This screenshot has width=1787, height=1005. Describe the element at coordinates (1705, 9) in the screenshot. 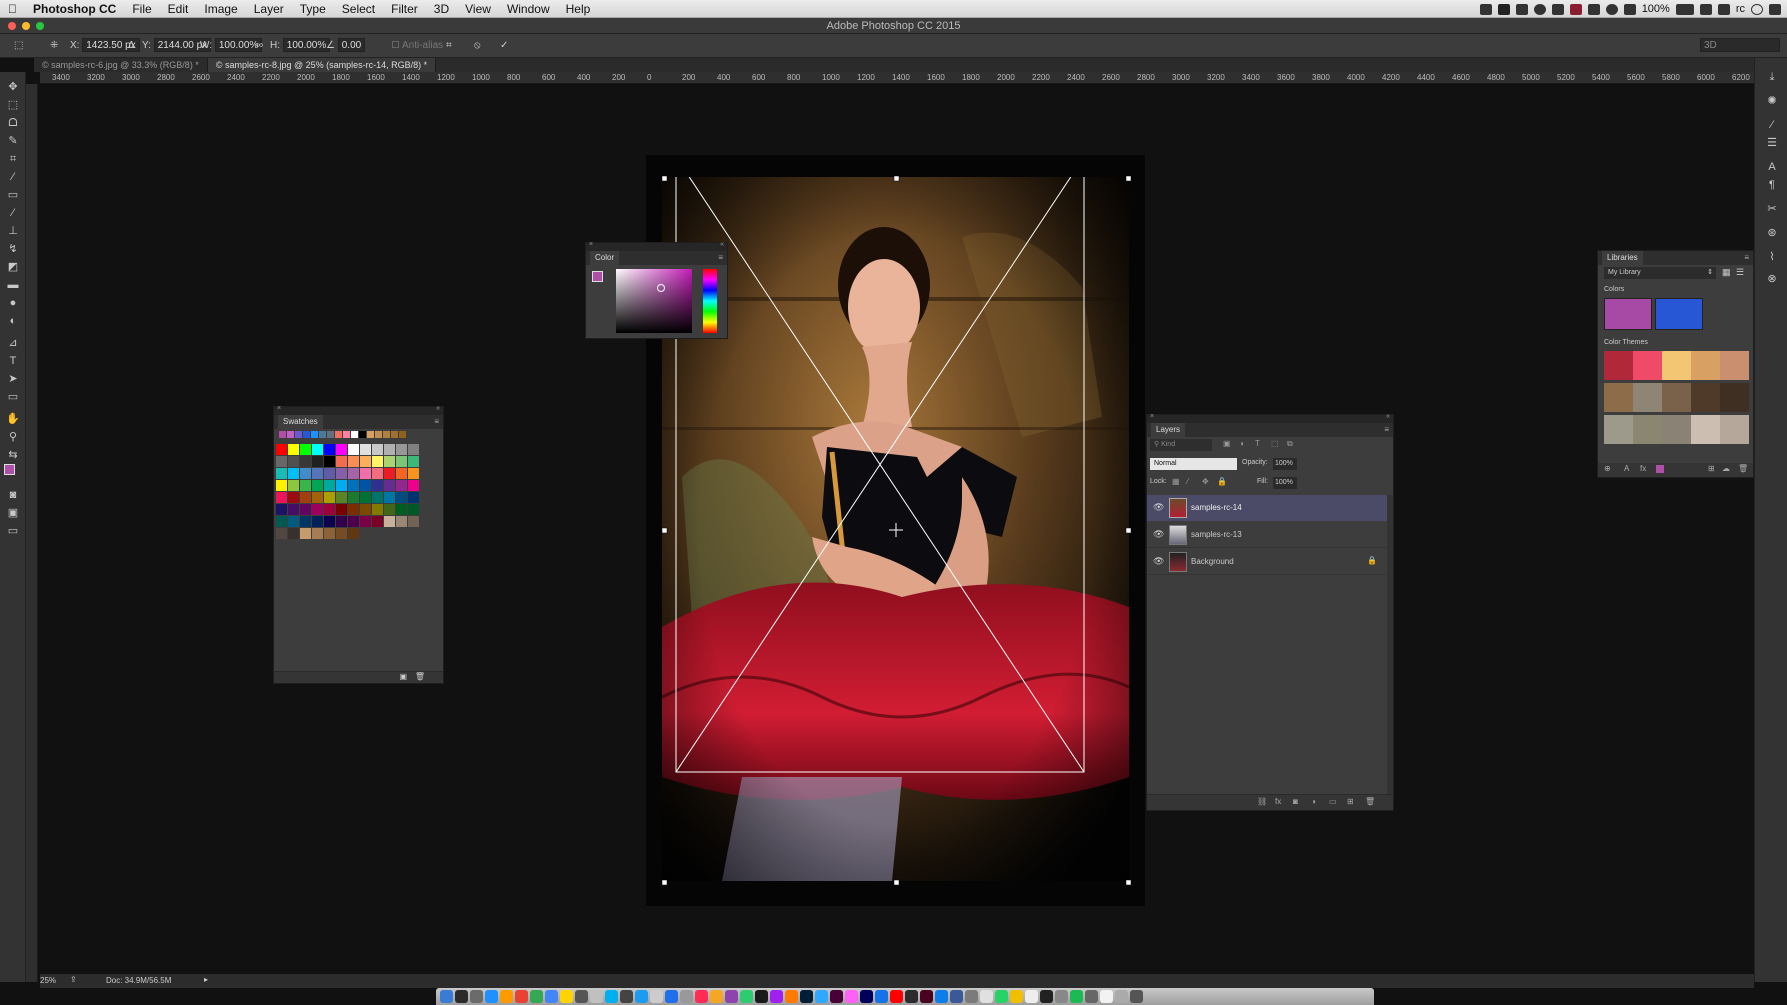

I see `wifi-icon` at that location.